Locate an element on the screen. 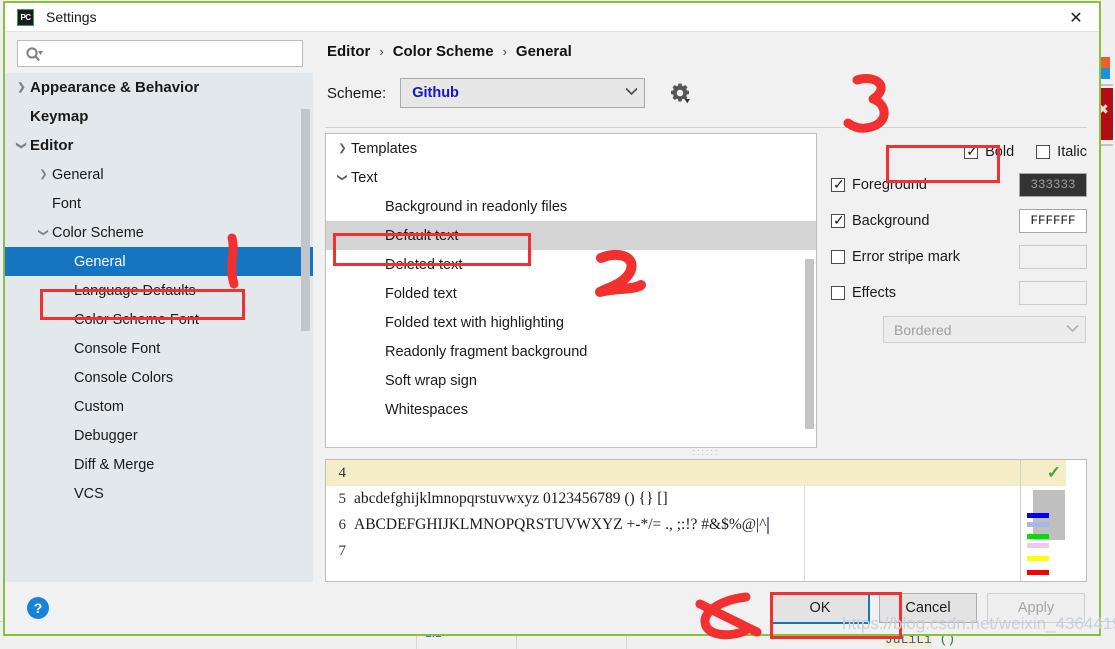 Image resolution: width=1115 pixels, height=649 pixels. sidebar-item-label: General is located at coordinates (78, 174).